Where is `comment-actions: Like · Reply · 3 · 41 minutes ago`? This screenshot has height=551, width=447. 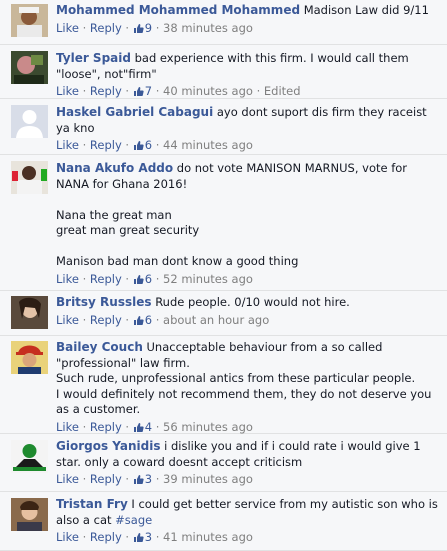 comment-actions: Like · Reply · 3 · 41 minutes ago is located at coordinates (248, 538).